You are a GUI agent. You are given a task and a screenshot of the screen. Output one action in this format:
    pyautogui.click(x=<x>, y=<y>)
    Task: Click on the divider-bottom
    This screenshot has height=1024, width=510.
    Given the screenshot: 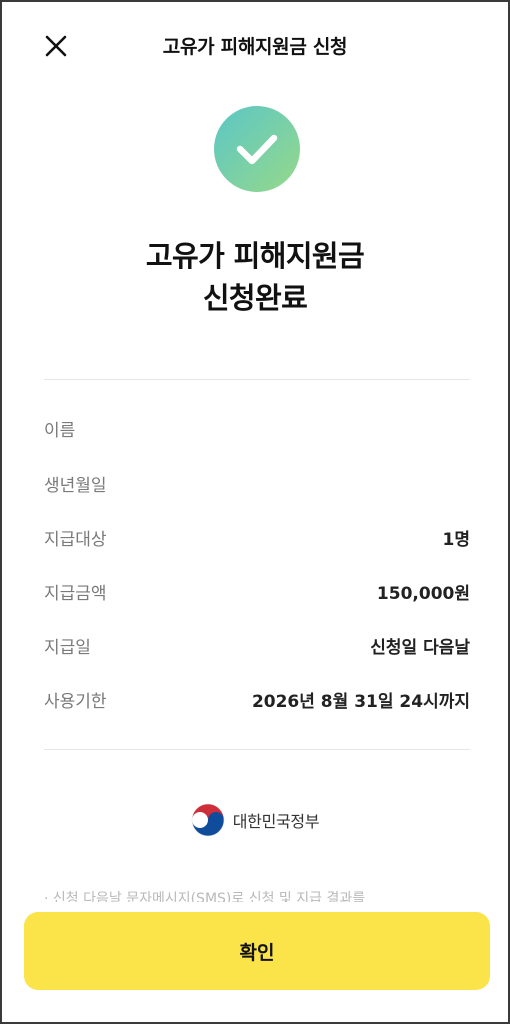 What is the action you would take?
    pyautogui.click(x=257, y=749)
    